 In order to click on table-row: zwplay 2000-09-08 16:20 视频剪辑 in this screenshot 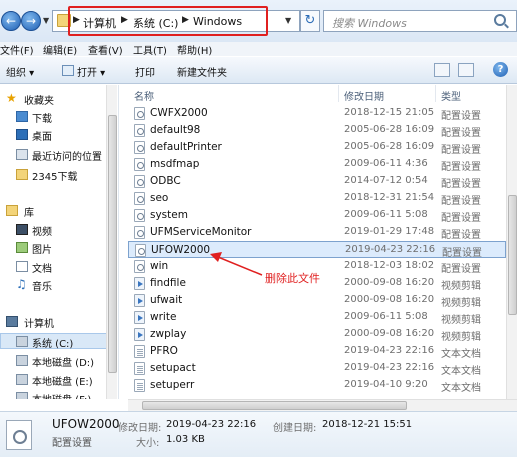, I will do `click(317, 334)`.